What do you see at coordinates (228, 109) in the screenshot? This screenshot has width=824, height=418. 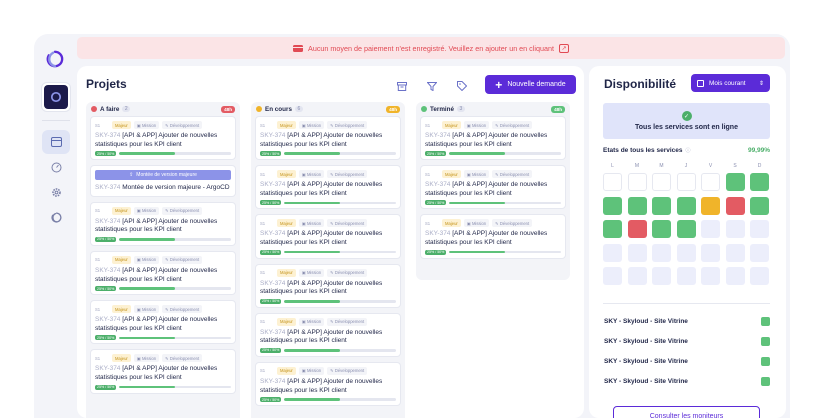 I see `column-tag: 48h` at bounding box center [228, 109].